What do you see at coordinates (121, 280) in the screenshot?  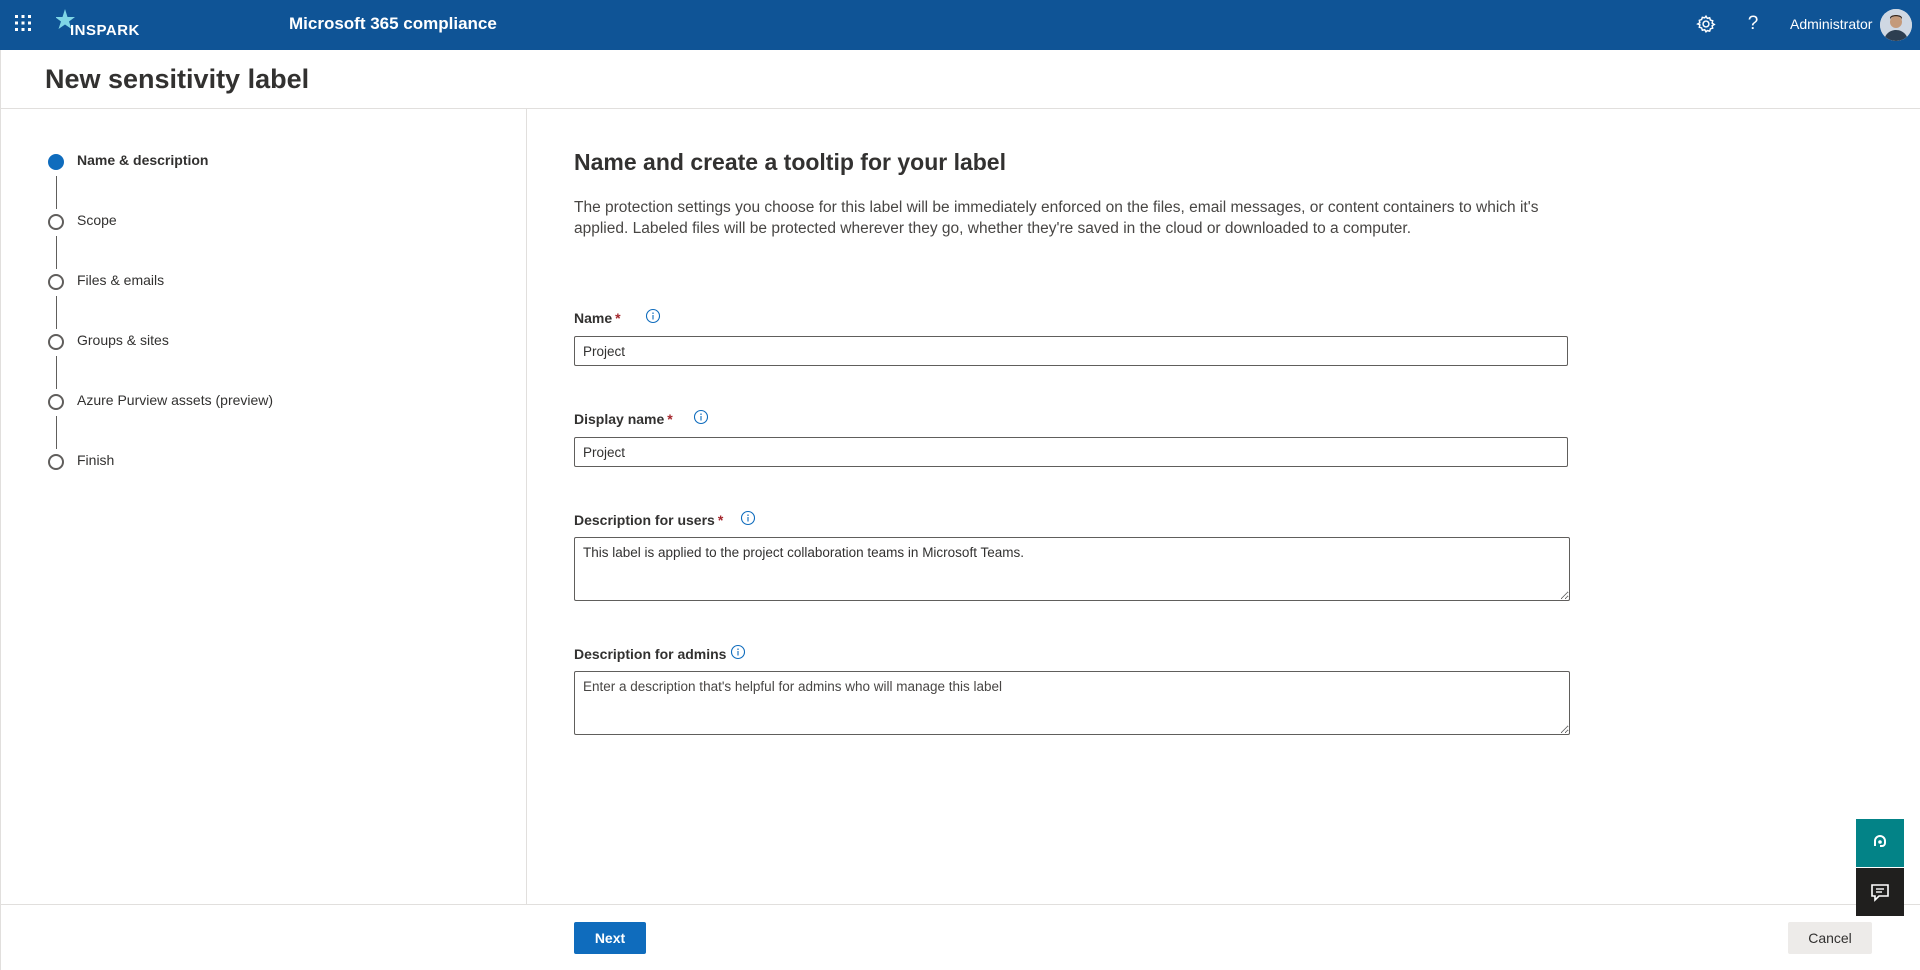 I see `step-label: Files & emails` at bounding box center [121, 280].